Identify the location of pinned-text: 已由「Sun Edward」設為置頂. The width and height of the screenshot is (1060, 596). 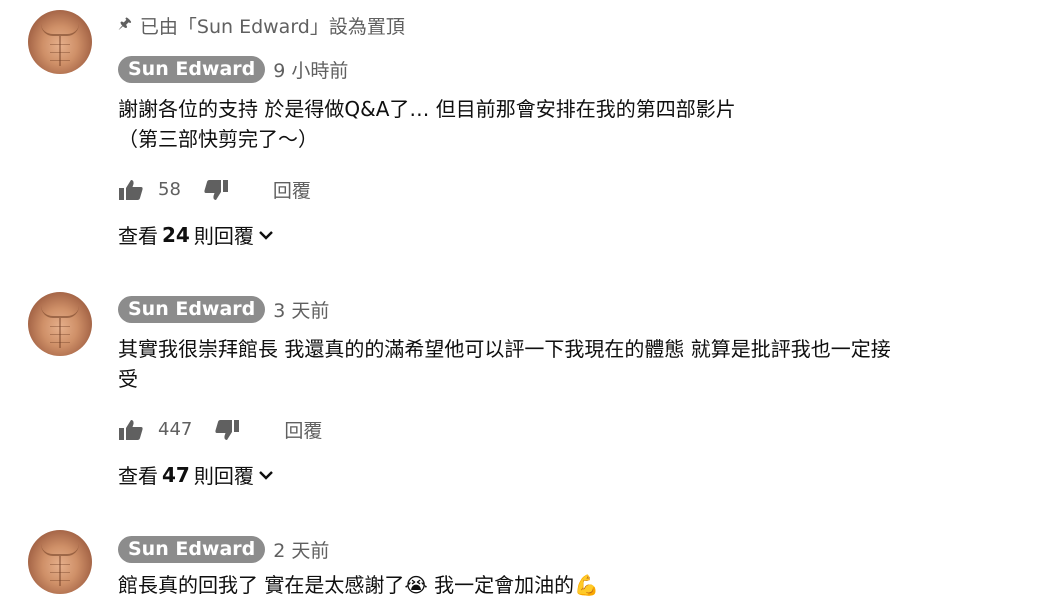
(272, 27).